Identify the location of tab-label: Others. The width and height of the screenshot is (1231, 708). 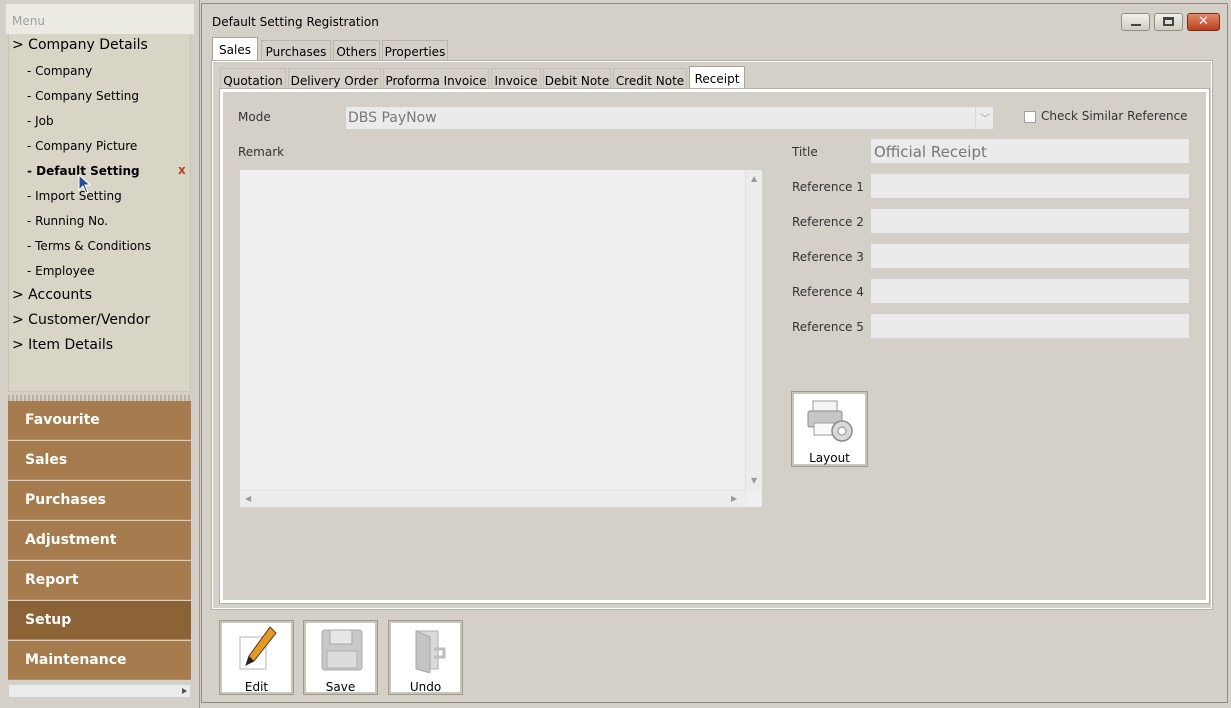
(356, 52).